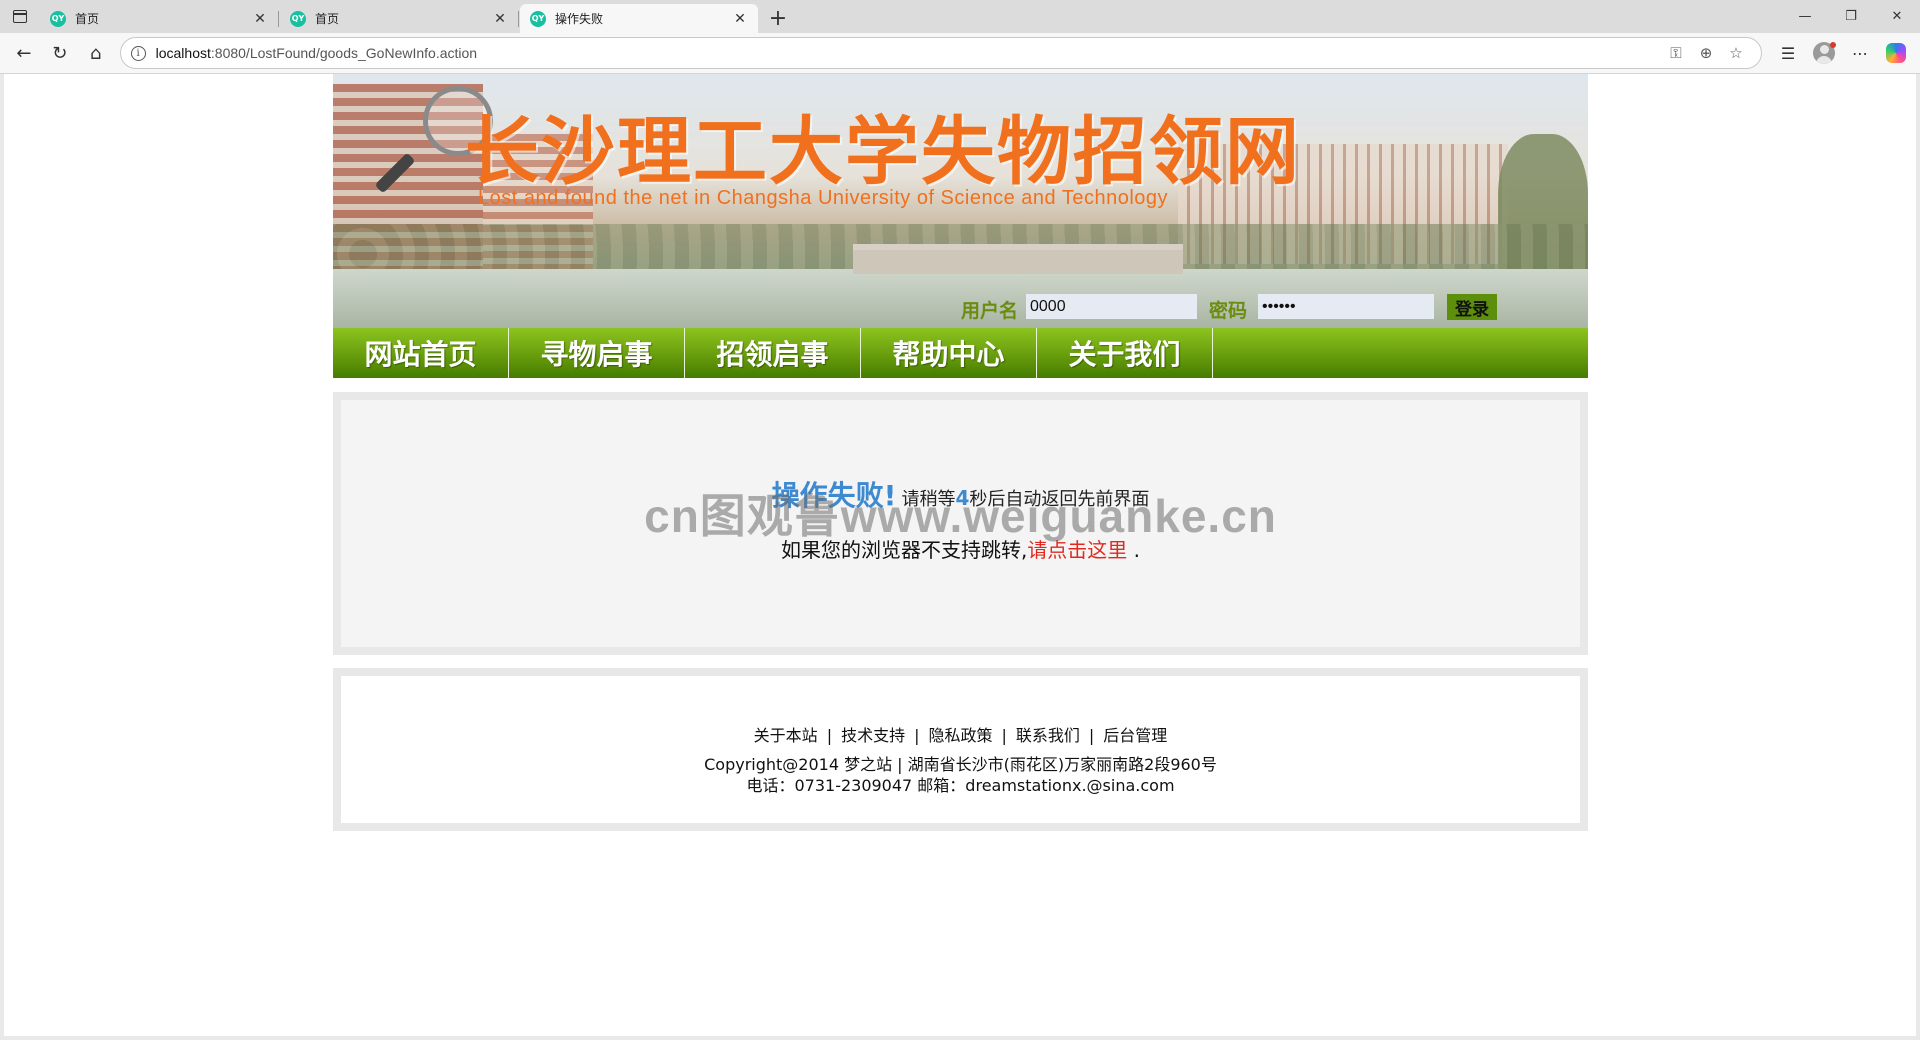 The height and width of the screenshot is (1040, 1920). What do you see at coordinates (1472, 307) in the screenshot?
I see `login-button: 登录` at bounding box center [1472, 307].